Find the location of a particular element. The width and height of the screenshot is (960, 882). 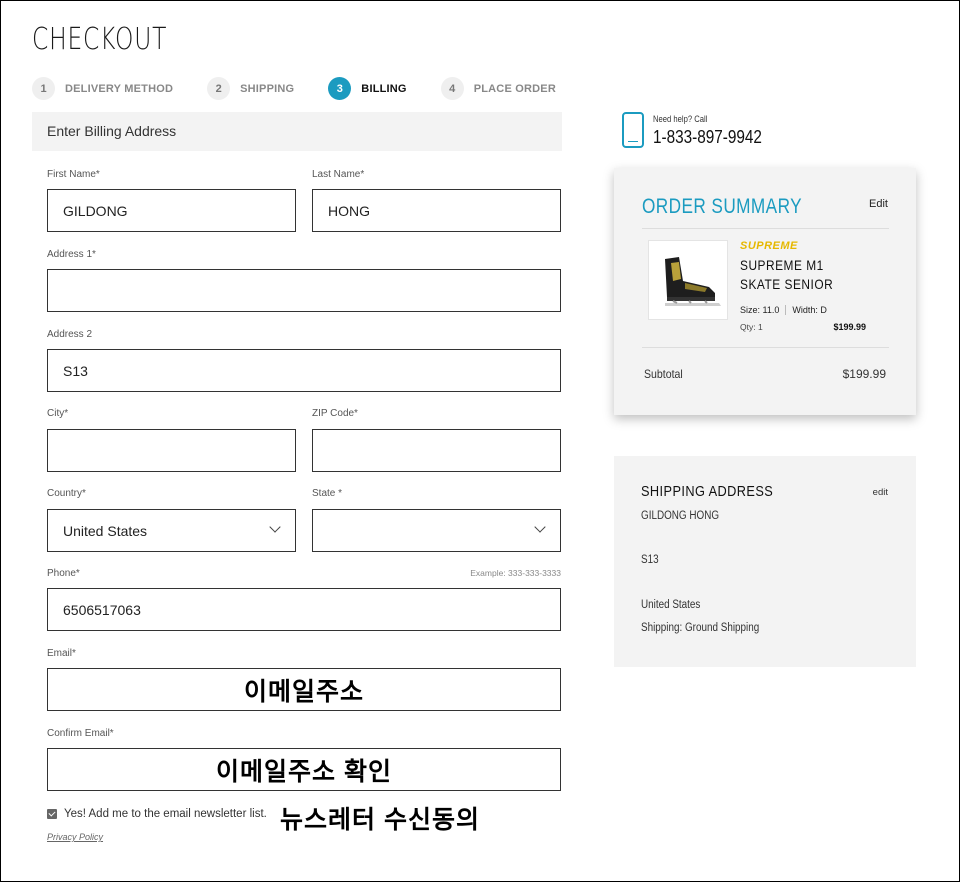

order-summary-title: ORDER SUMMARY is located at coordinates (722, 206).